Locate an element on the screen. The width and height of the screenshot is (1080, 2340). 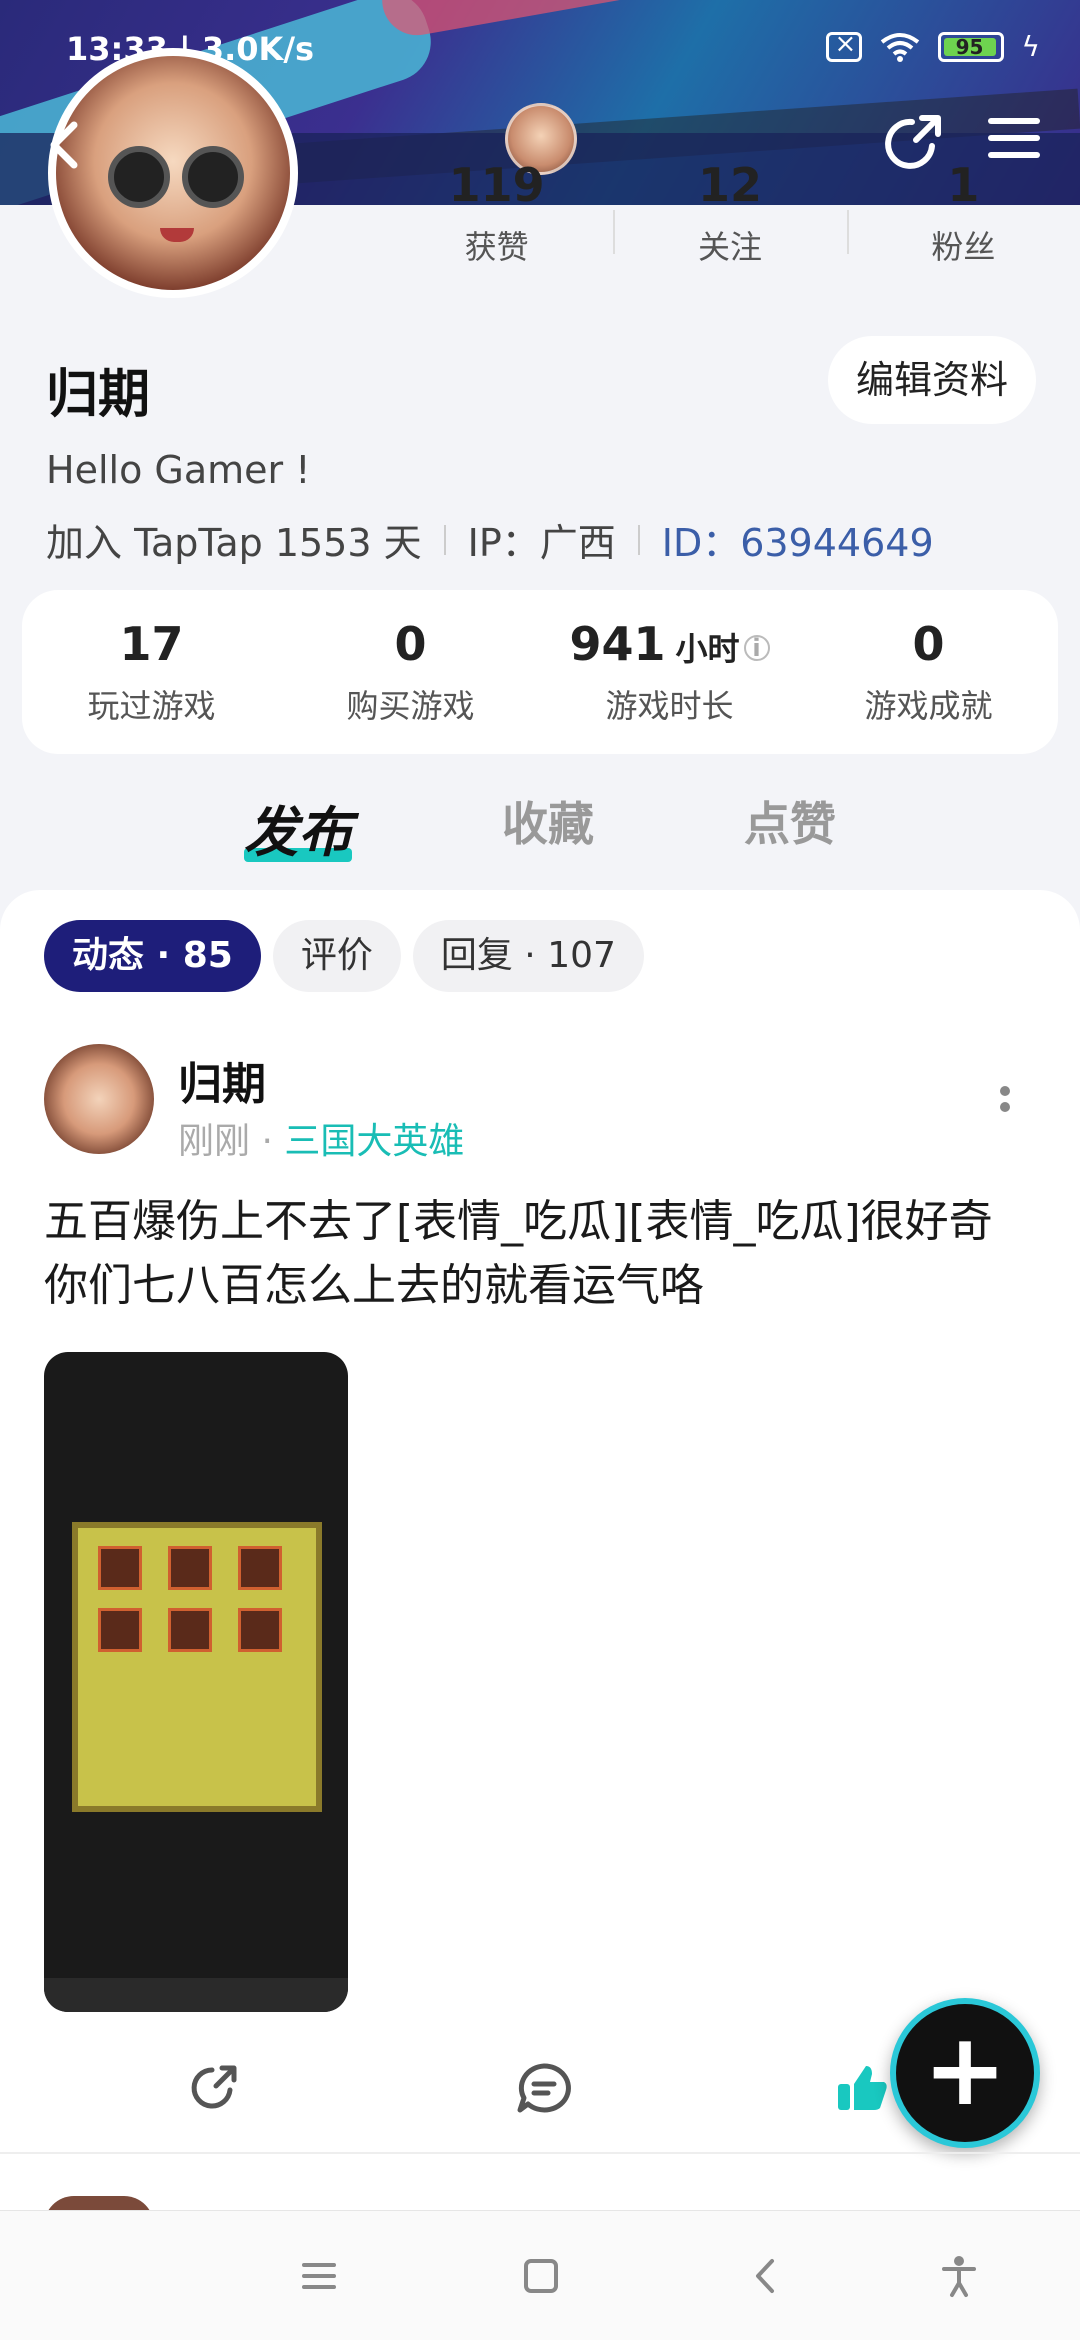
post-time: 刚刚 is located at coordinates (214, 1141).